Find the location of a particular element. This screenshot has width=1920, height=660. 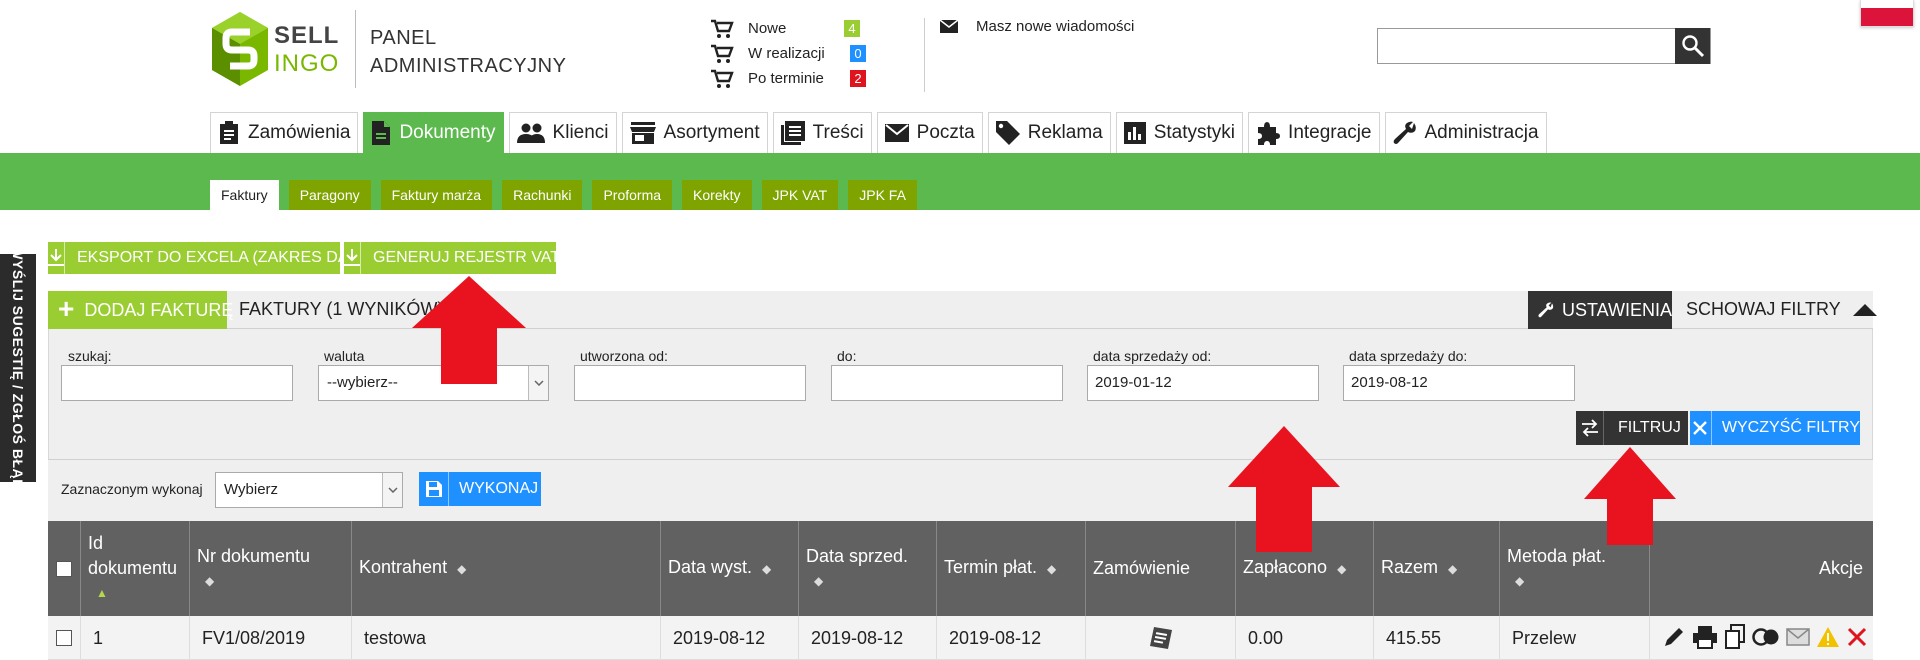

generate-vat-register-button: GENERUJ REJESTR VAT is located at coordinates (452, 258).